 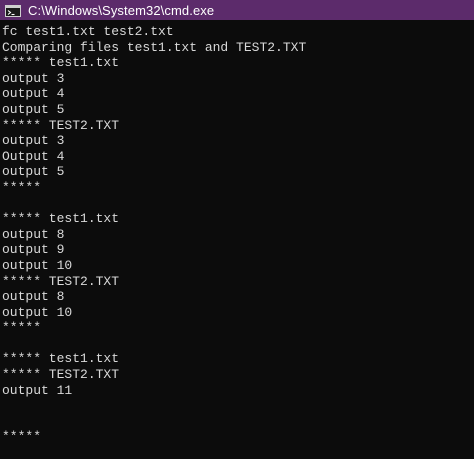 I want to click on window-title: C:\Windows\System32\cmd.exe, so click(x=121, y=10).